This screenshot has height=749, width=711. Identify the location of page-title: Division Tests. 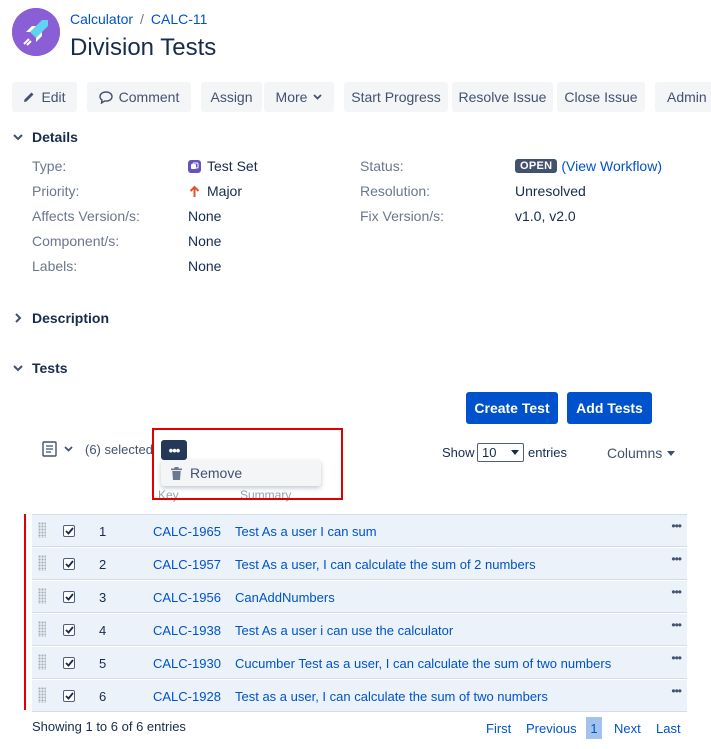
(143, 47).